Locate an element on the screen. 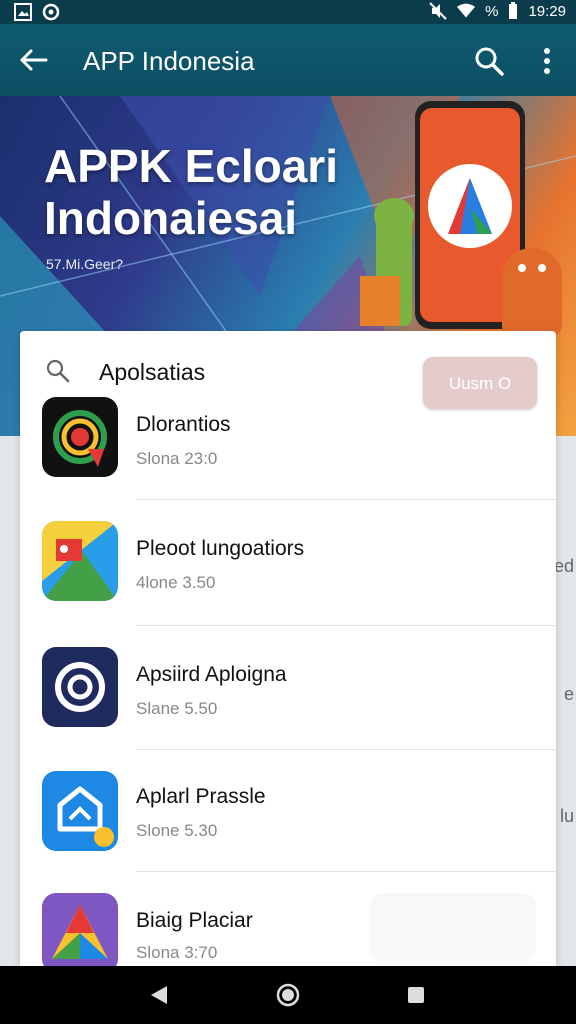 The image size is (576, 1024). nav-home-icon is located at coordinates (288, 995).